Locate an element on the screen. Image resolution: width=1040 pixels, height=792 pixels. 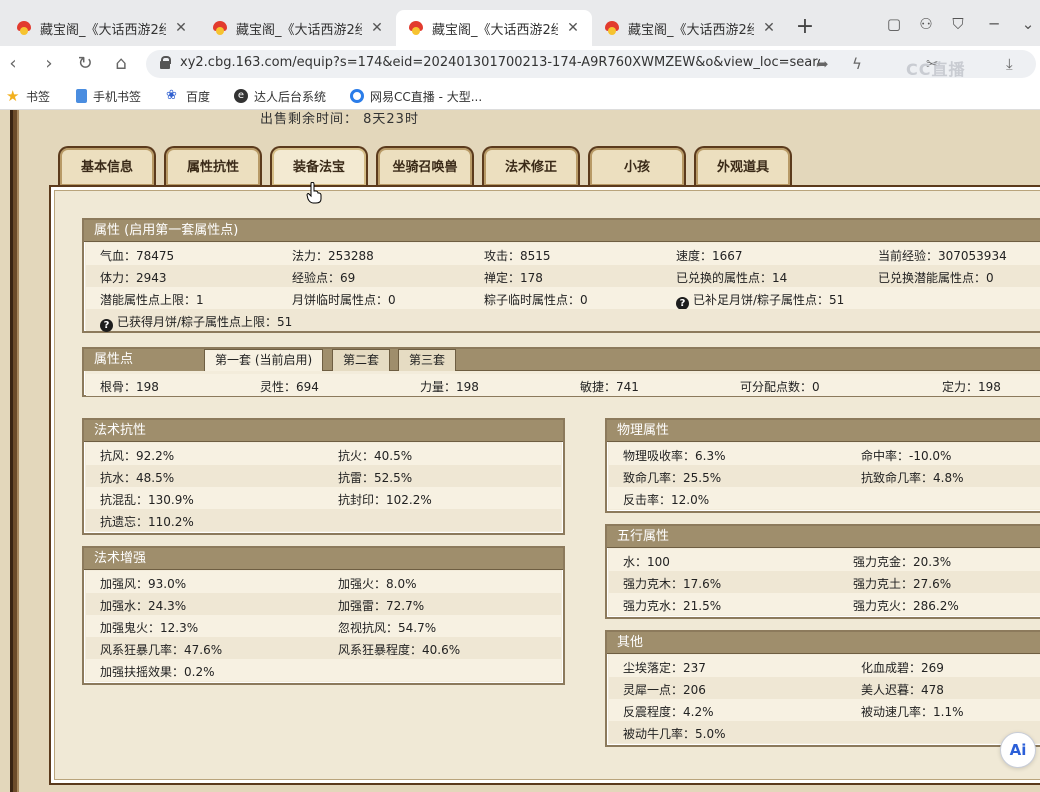
bookmark-item: ❀ 百度 is located at coordinates (188, 96).